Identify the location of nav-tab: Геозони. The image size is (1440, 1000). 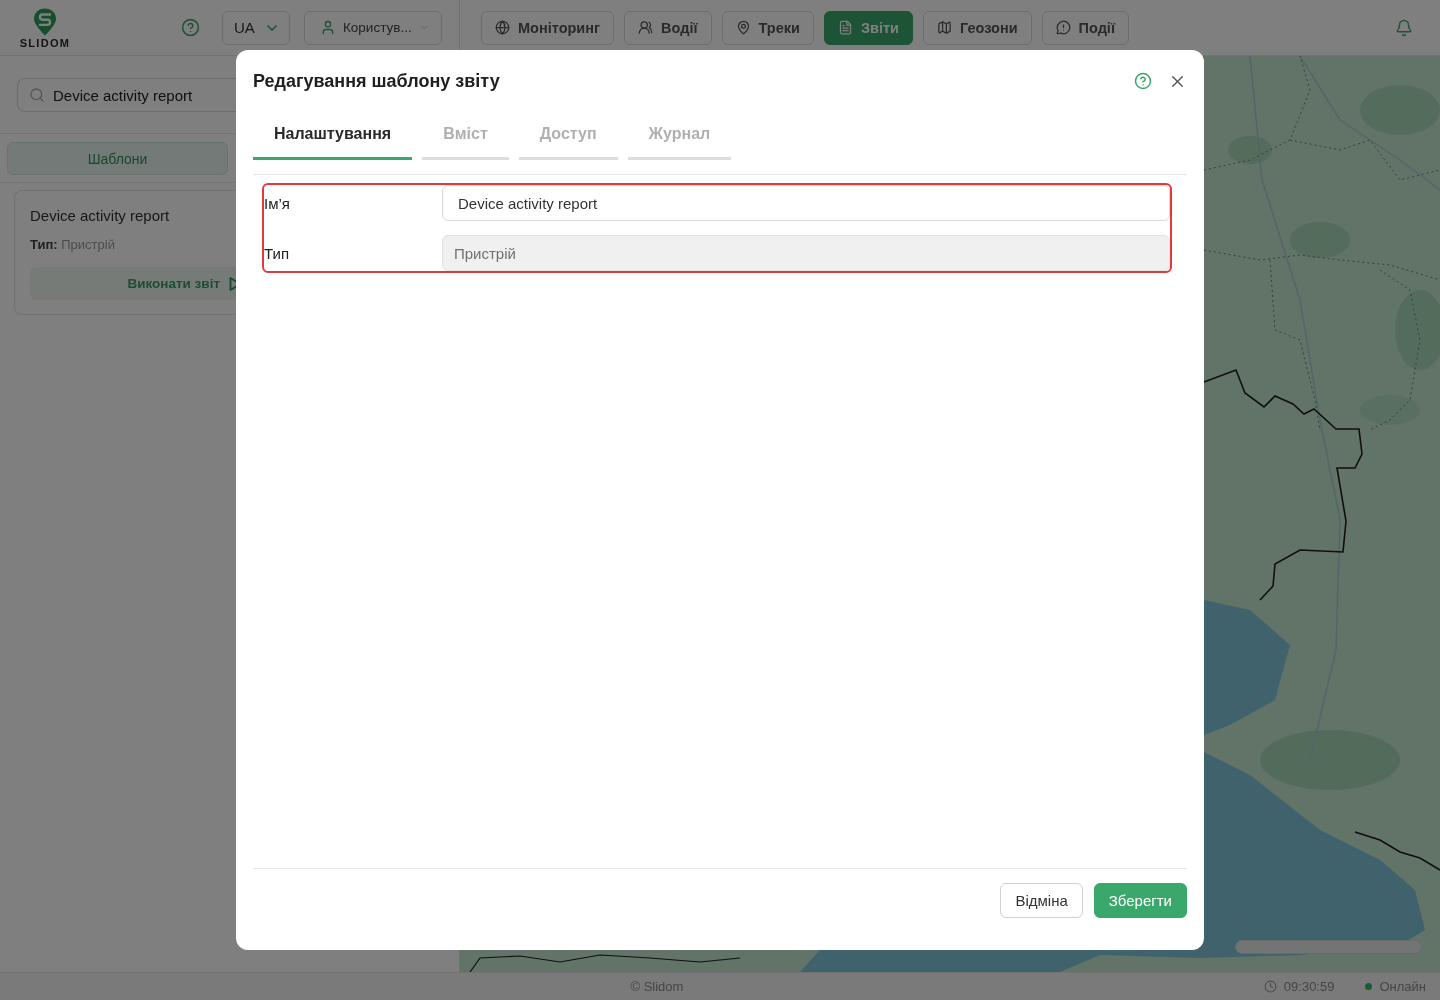
(977, 27).